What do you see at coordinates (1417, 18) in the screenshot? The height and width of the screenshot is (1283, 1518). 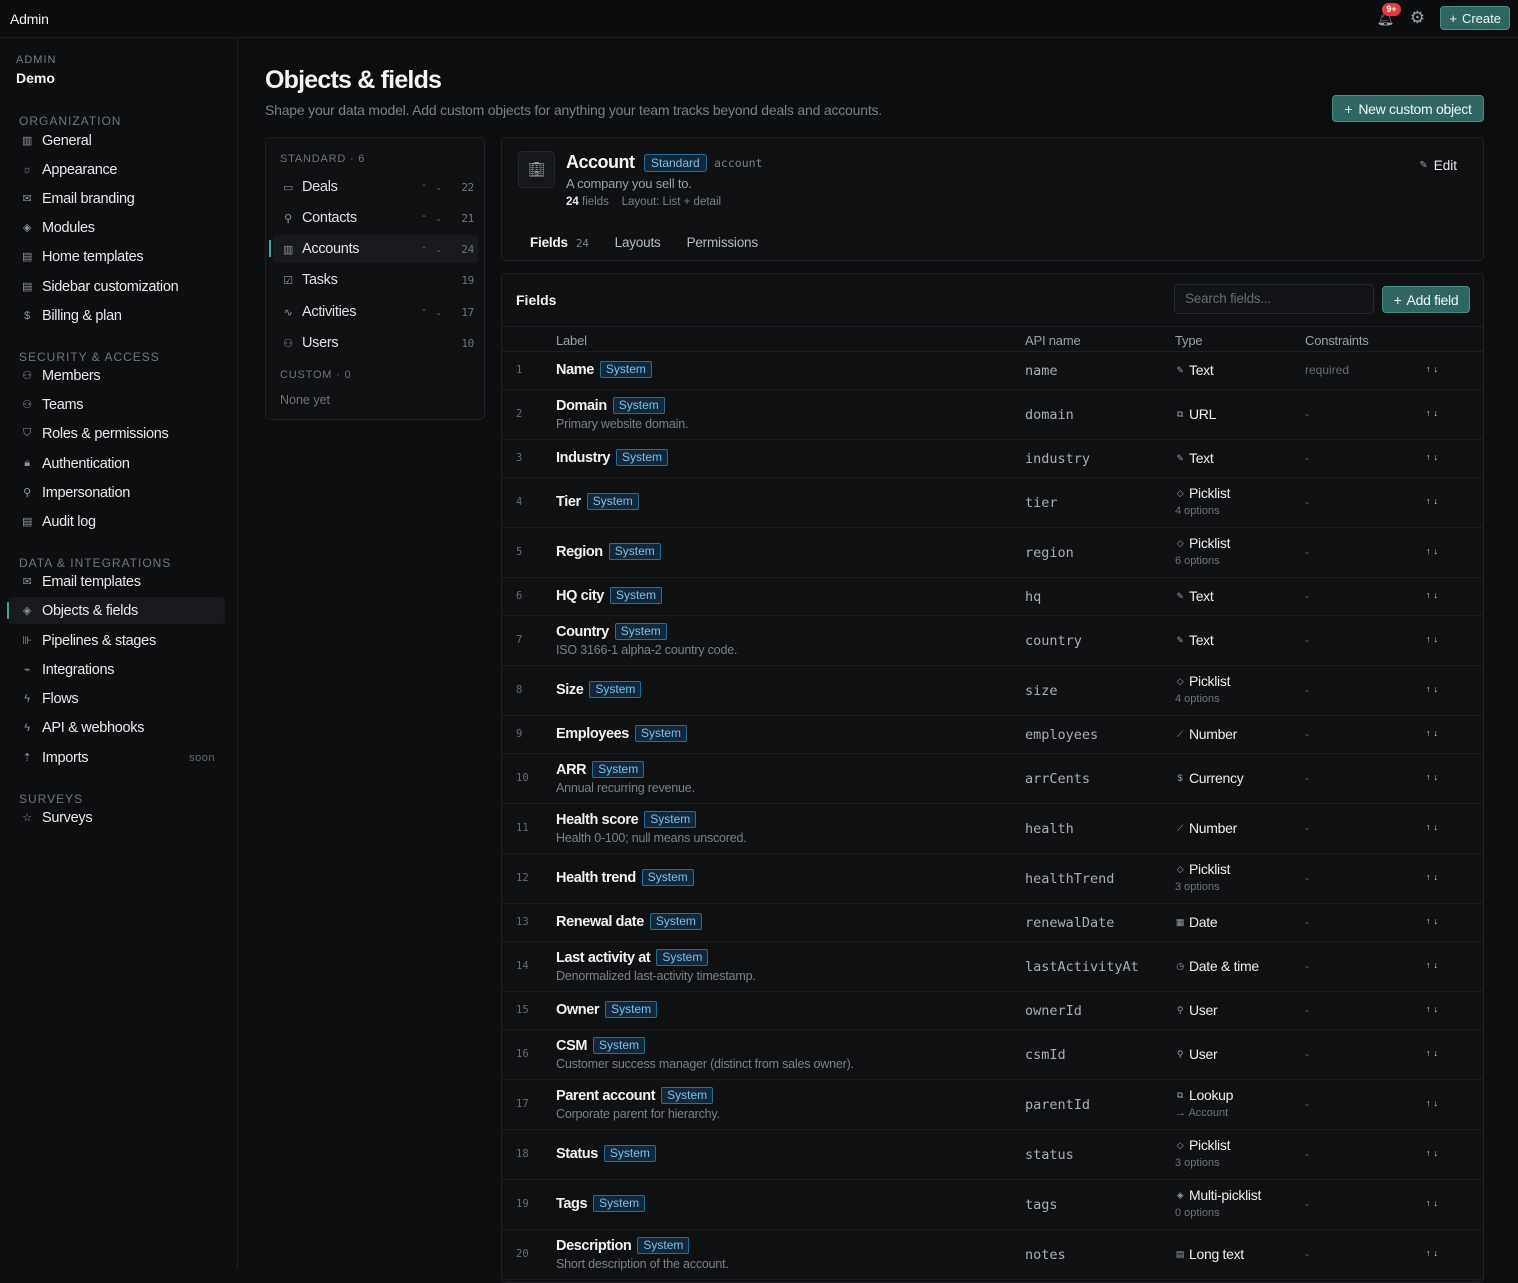 I see `gear-icon: ⚙` at bounding box center [1417, 18].